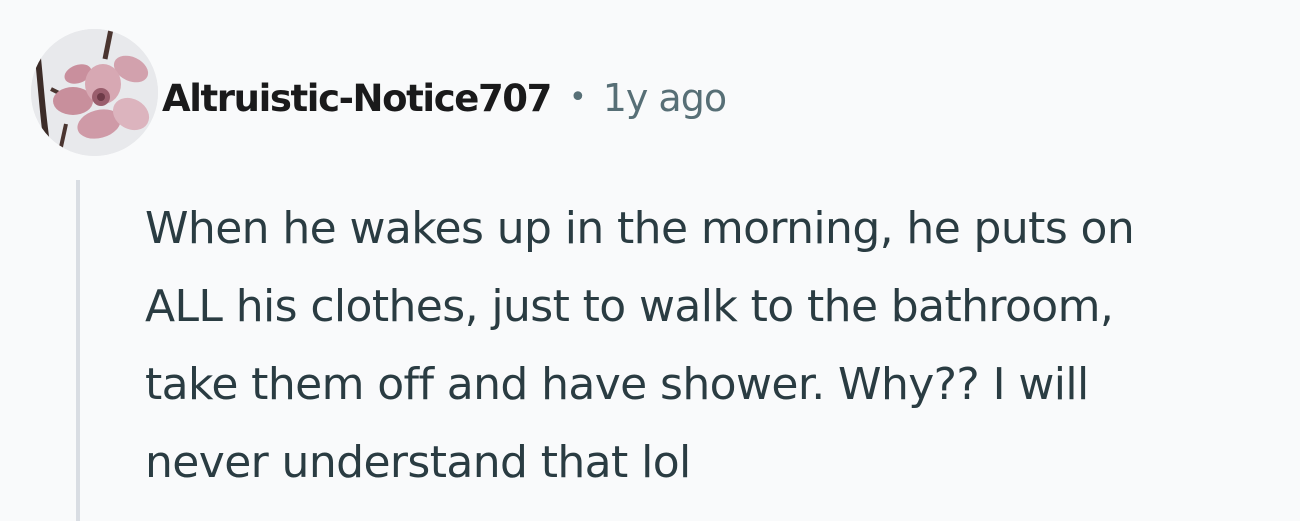 The image size is (1300, 521). What do you see at coordinates (357, 98) in the screenshot?
I see `author-username-link: Altruistic-Notice707` at bounding box center [357, 98].